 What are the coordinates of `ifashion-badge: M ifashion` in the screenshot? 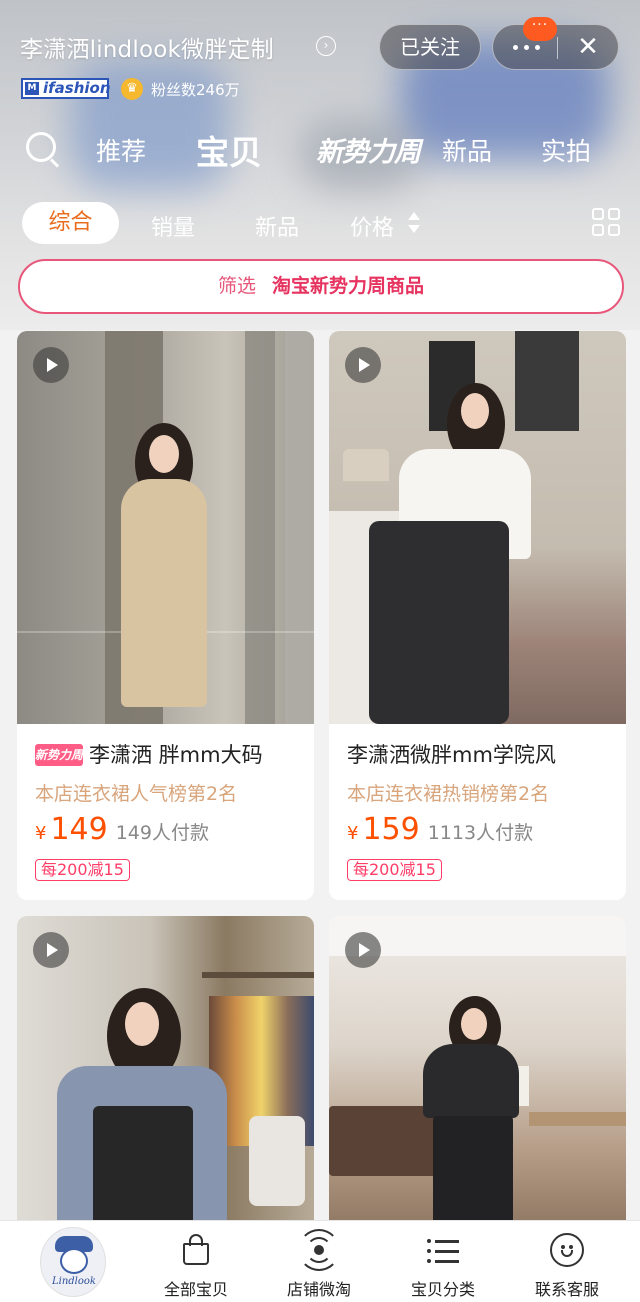 It's located at (66, 88).